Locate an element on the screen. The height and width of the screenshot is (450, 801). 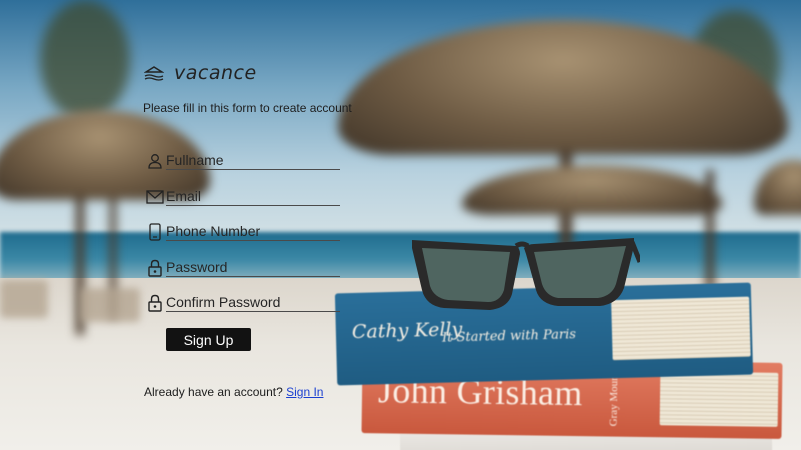
phone-field is located at coordinates (243, 230).